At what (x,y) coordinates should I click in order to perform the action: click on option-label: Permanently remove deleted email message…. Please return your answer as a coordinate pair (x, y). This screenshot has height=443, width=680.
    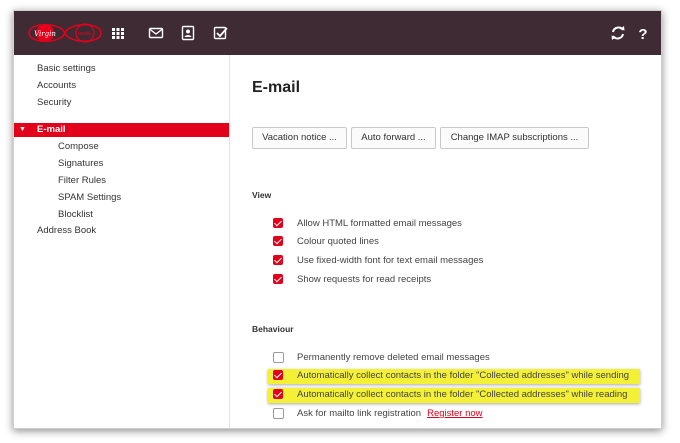
    Looking at the image, I should click on (393, 357).